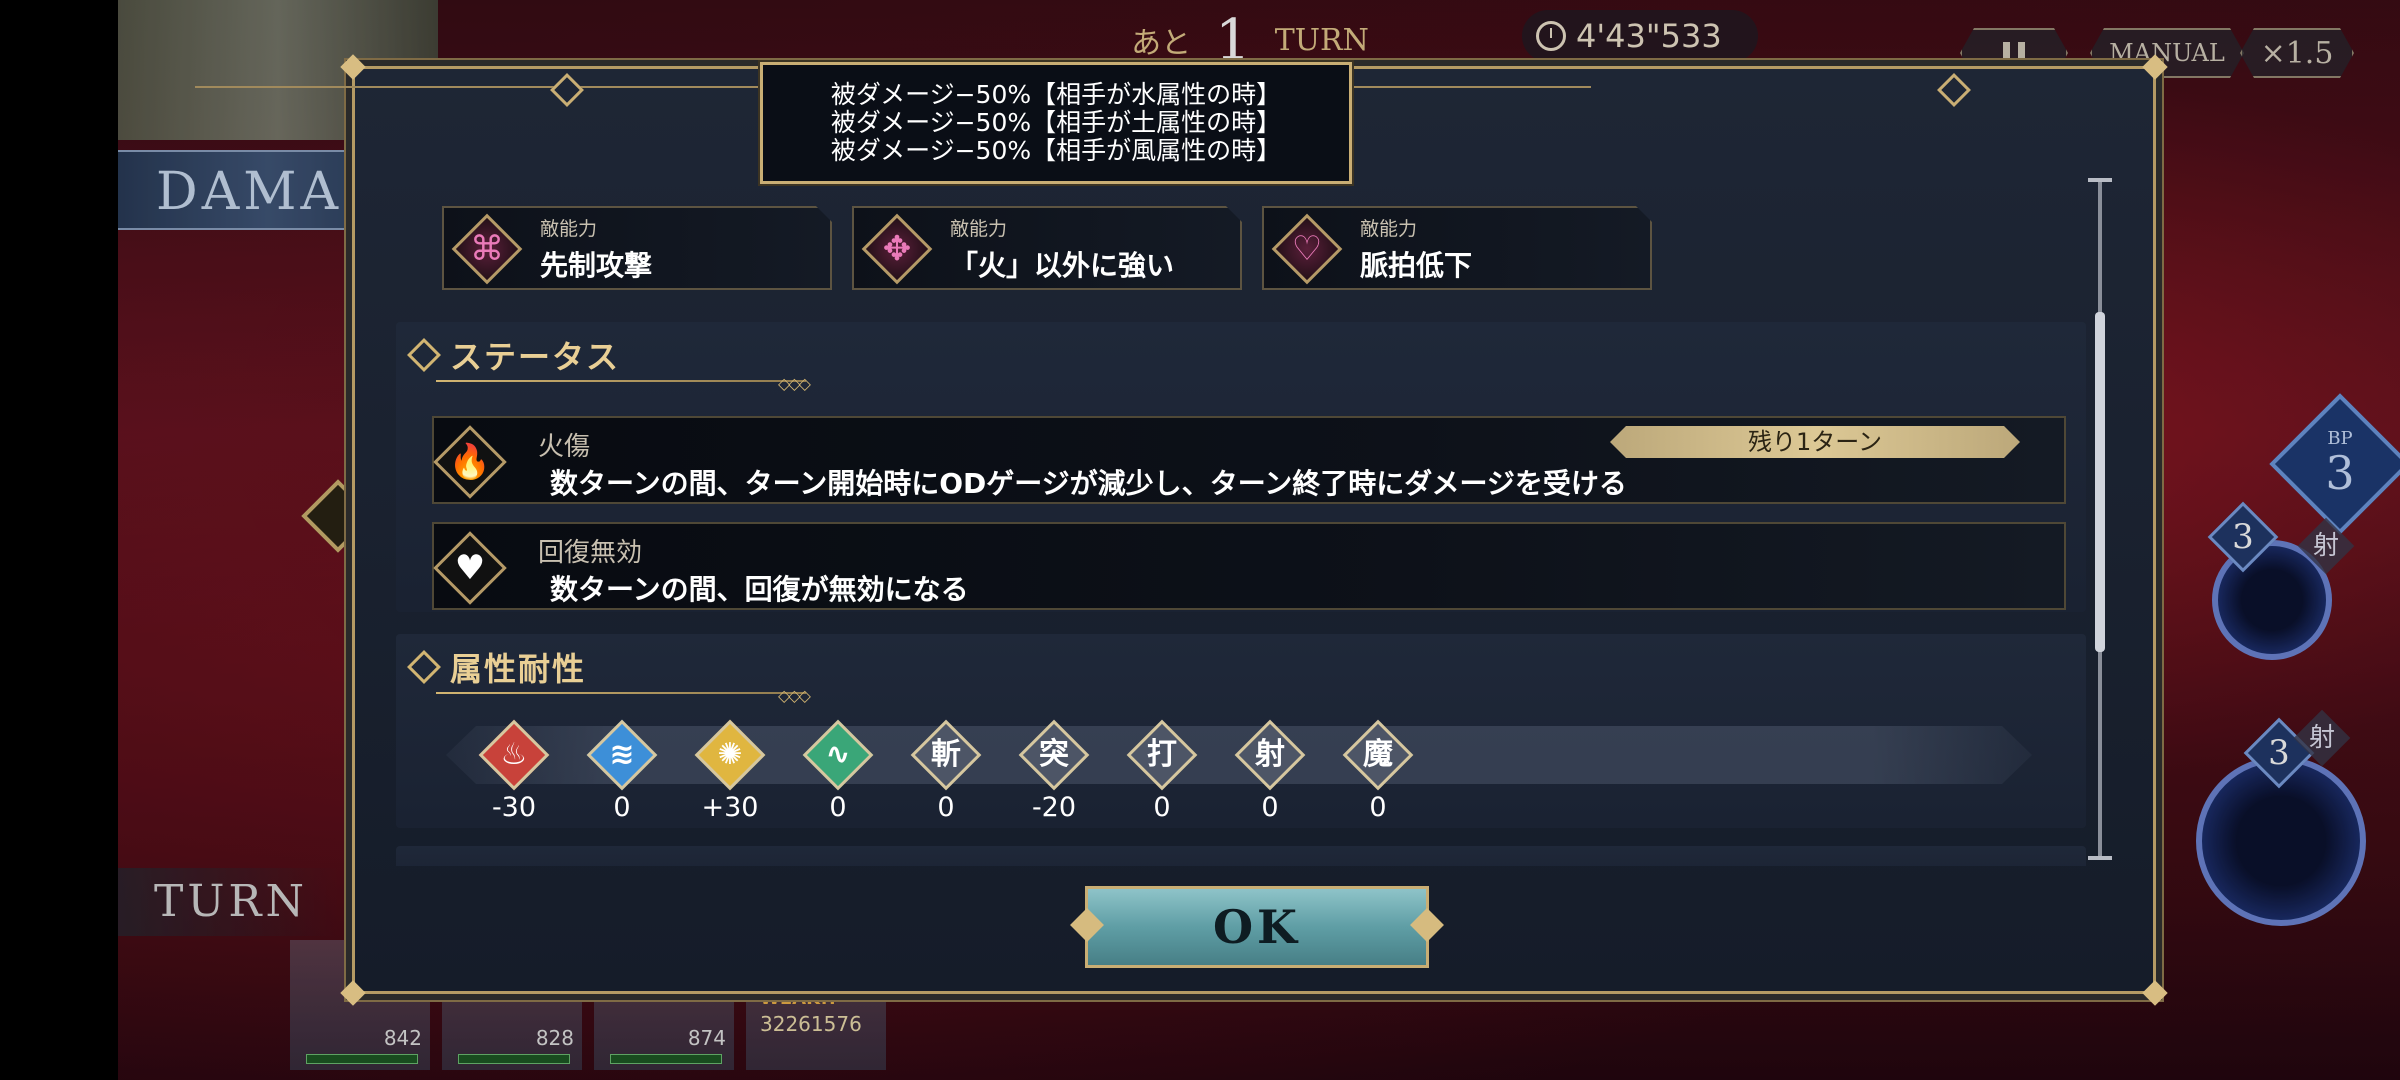 The image size is (2400, 1080). I want to click on tooltip-line: 被ダメージ−50%【相手が土属性の時】, so click(1056, 122).